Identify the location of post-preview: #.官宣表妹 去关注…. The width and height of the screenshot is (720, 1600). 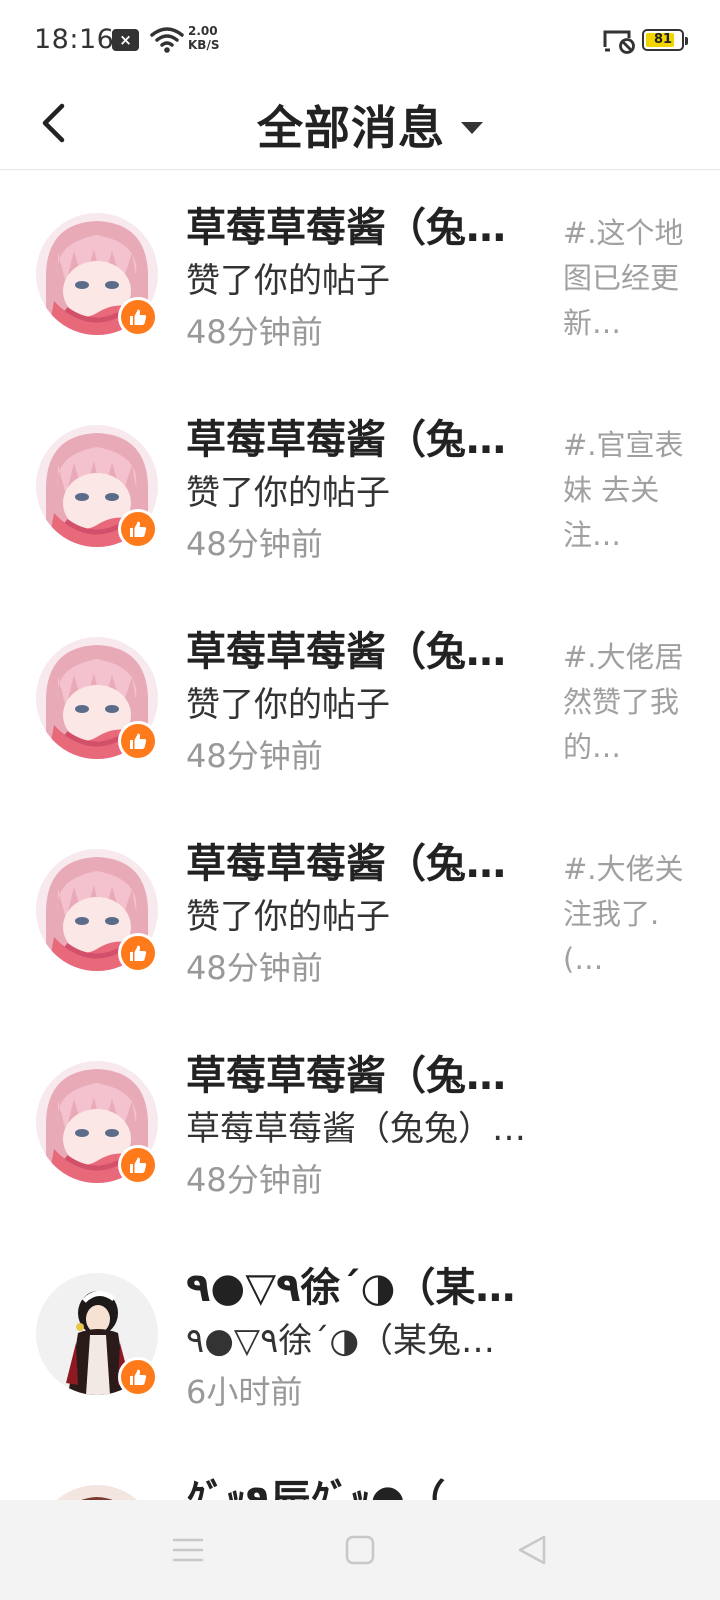
(628, 490).